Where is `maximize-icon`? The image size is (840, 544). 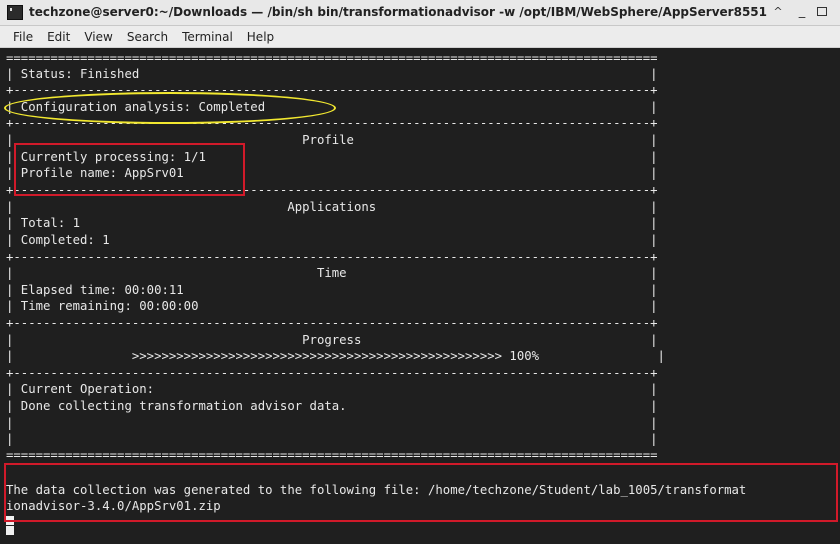 maximize-icon is located at coordinates (822, 11).